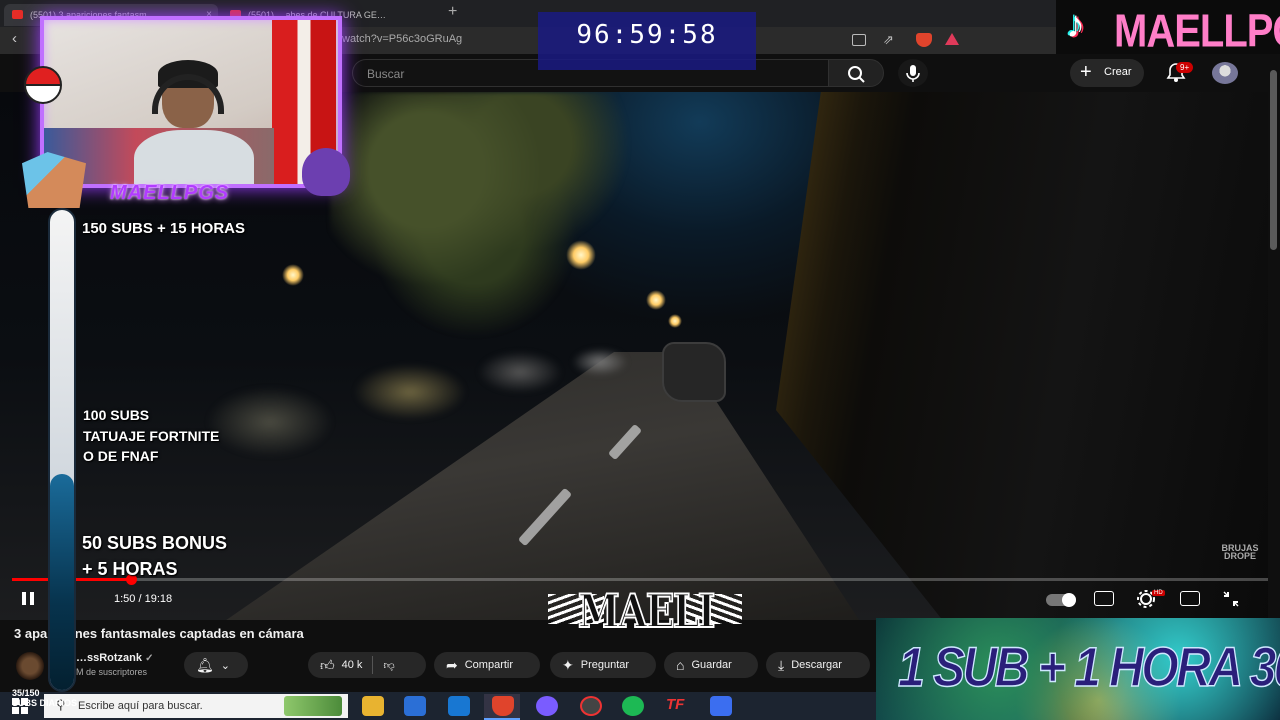 This screenshot has height=720, width=1280. What do you see at coordinates (109, 658) in the screenshot?
I see `channel-name-text: …ssRotzank` at bounding box center [109, 658].